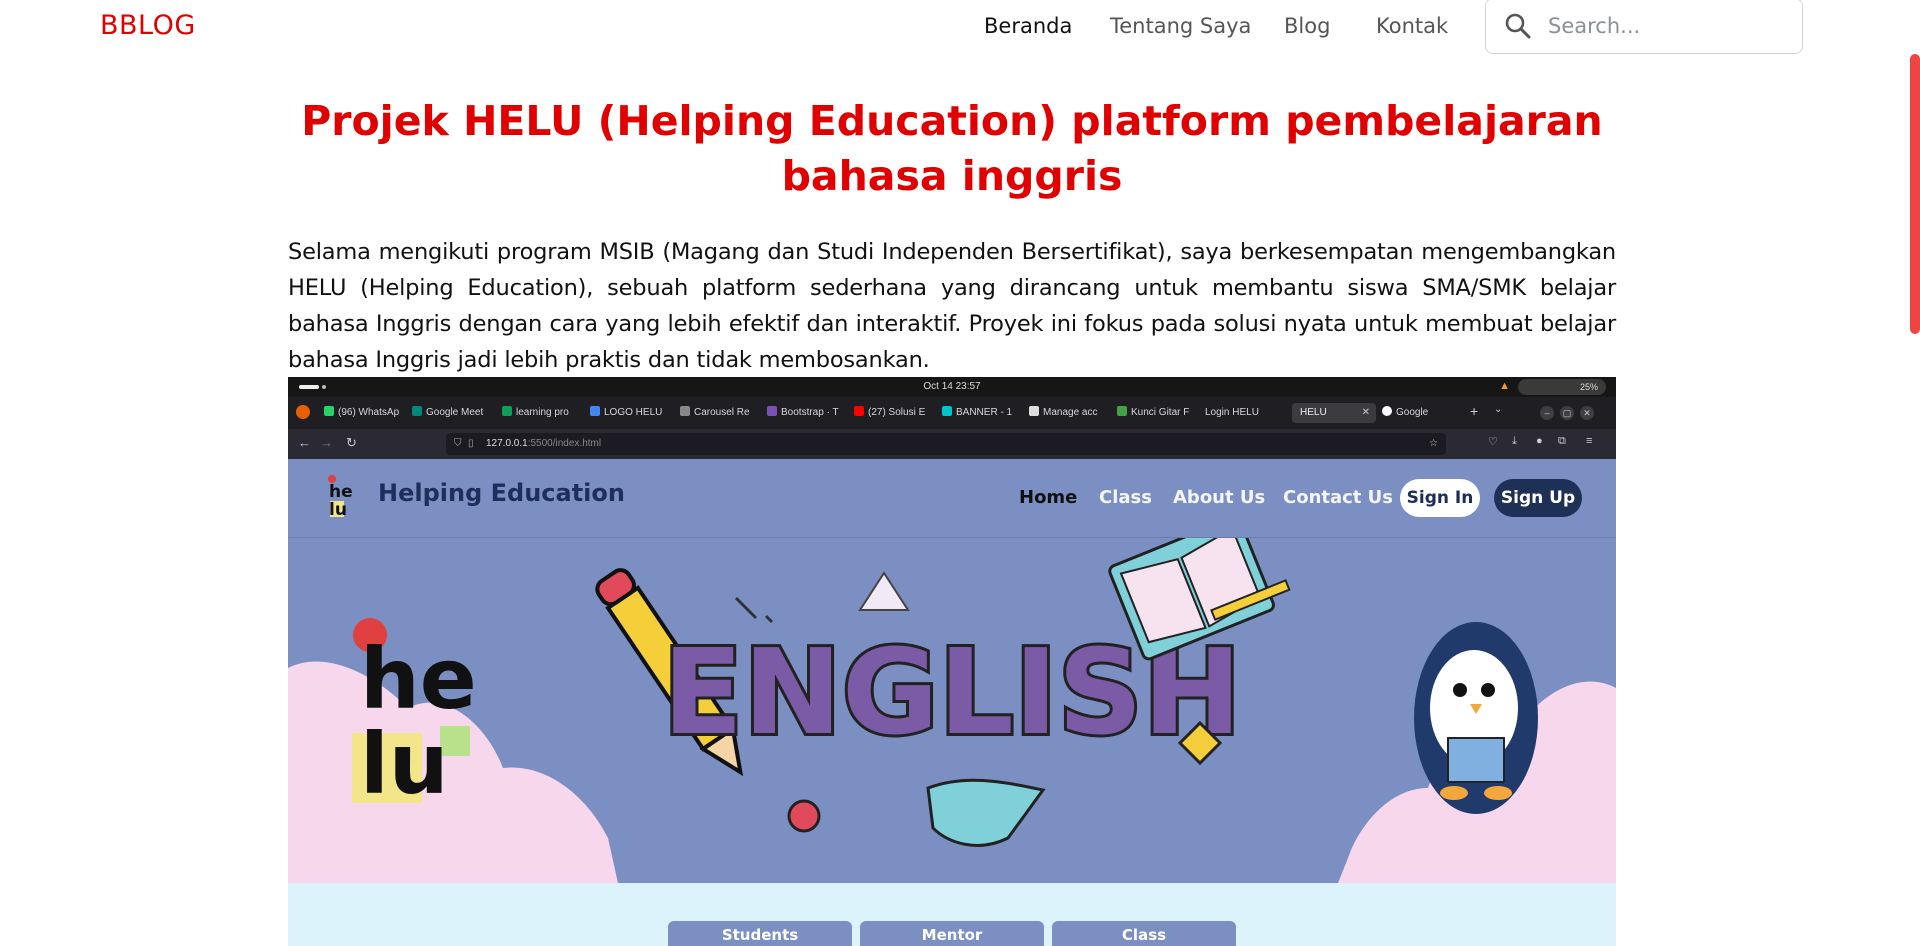 The height and width of the screenshot is (946, 1920). Describe the element at coordinates (1144, 933) in the screenshot. I see `tab-class: Class` at that location.